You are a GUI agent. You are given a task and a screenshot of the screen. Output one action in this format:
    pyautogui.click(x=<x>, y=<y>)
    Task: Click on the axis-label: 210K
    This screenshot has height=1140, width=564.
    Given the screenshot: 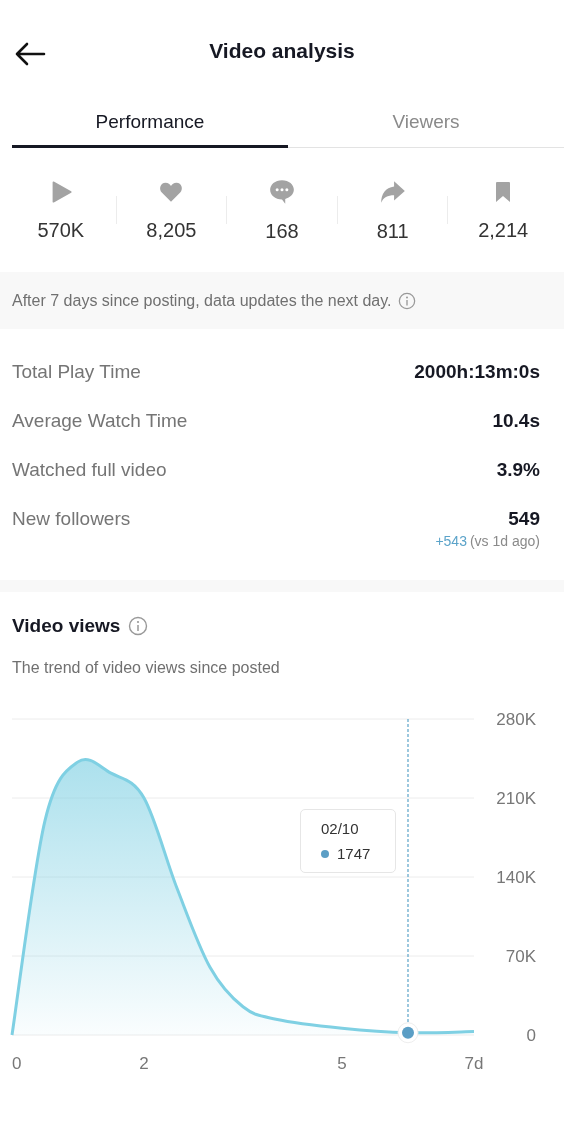 What is the action you would take?
    pyautogui.click(x=516, y=798)
    